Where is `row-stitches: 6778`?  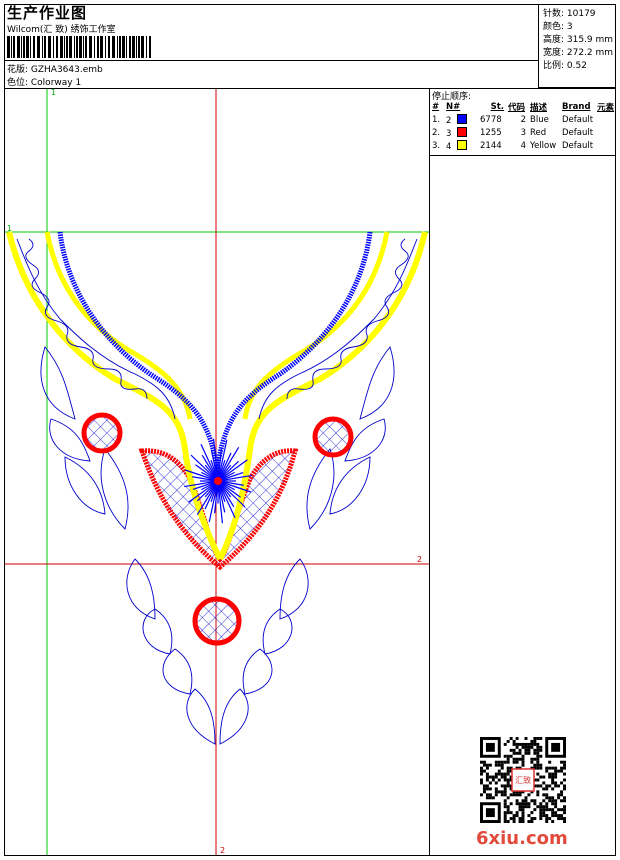
row-stitches: 6778 is located at coordinates (491, 119).